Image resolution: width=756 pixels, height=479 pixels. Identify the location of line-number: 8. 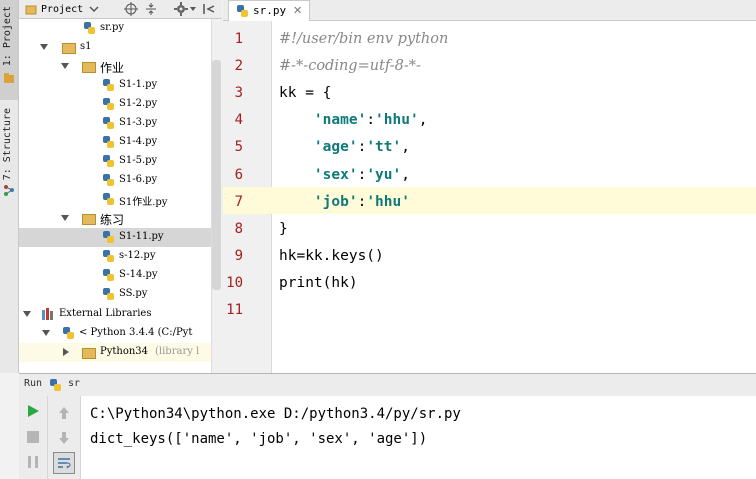
(238, 228).